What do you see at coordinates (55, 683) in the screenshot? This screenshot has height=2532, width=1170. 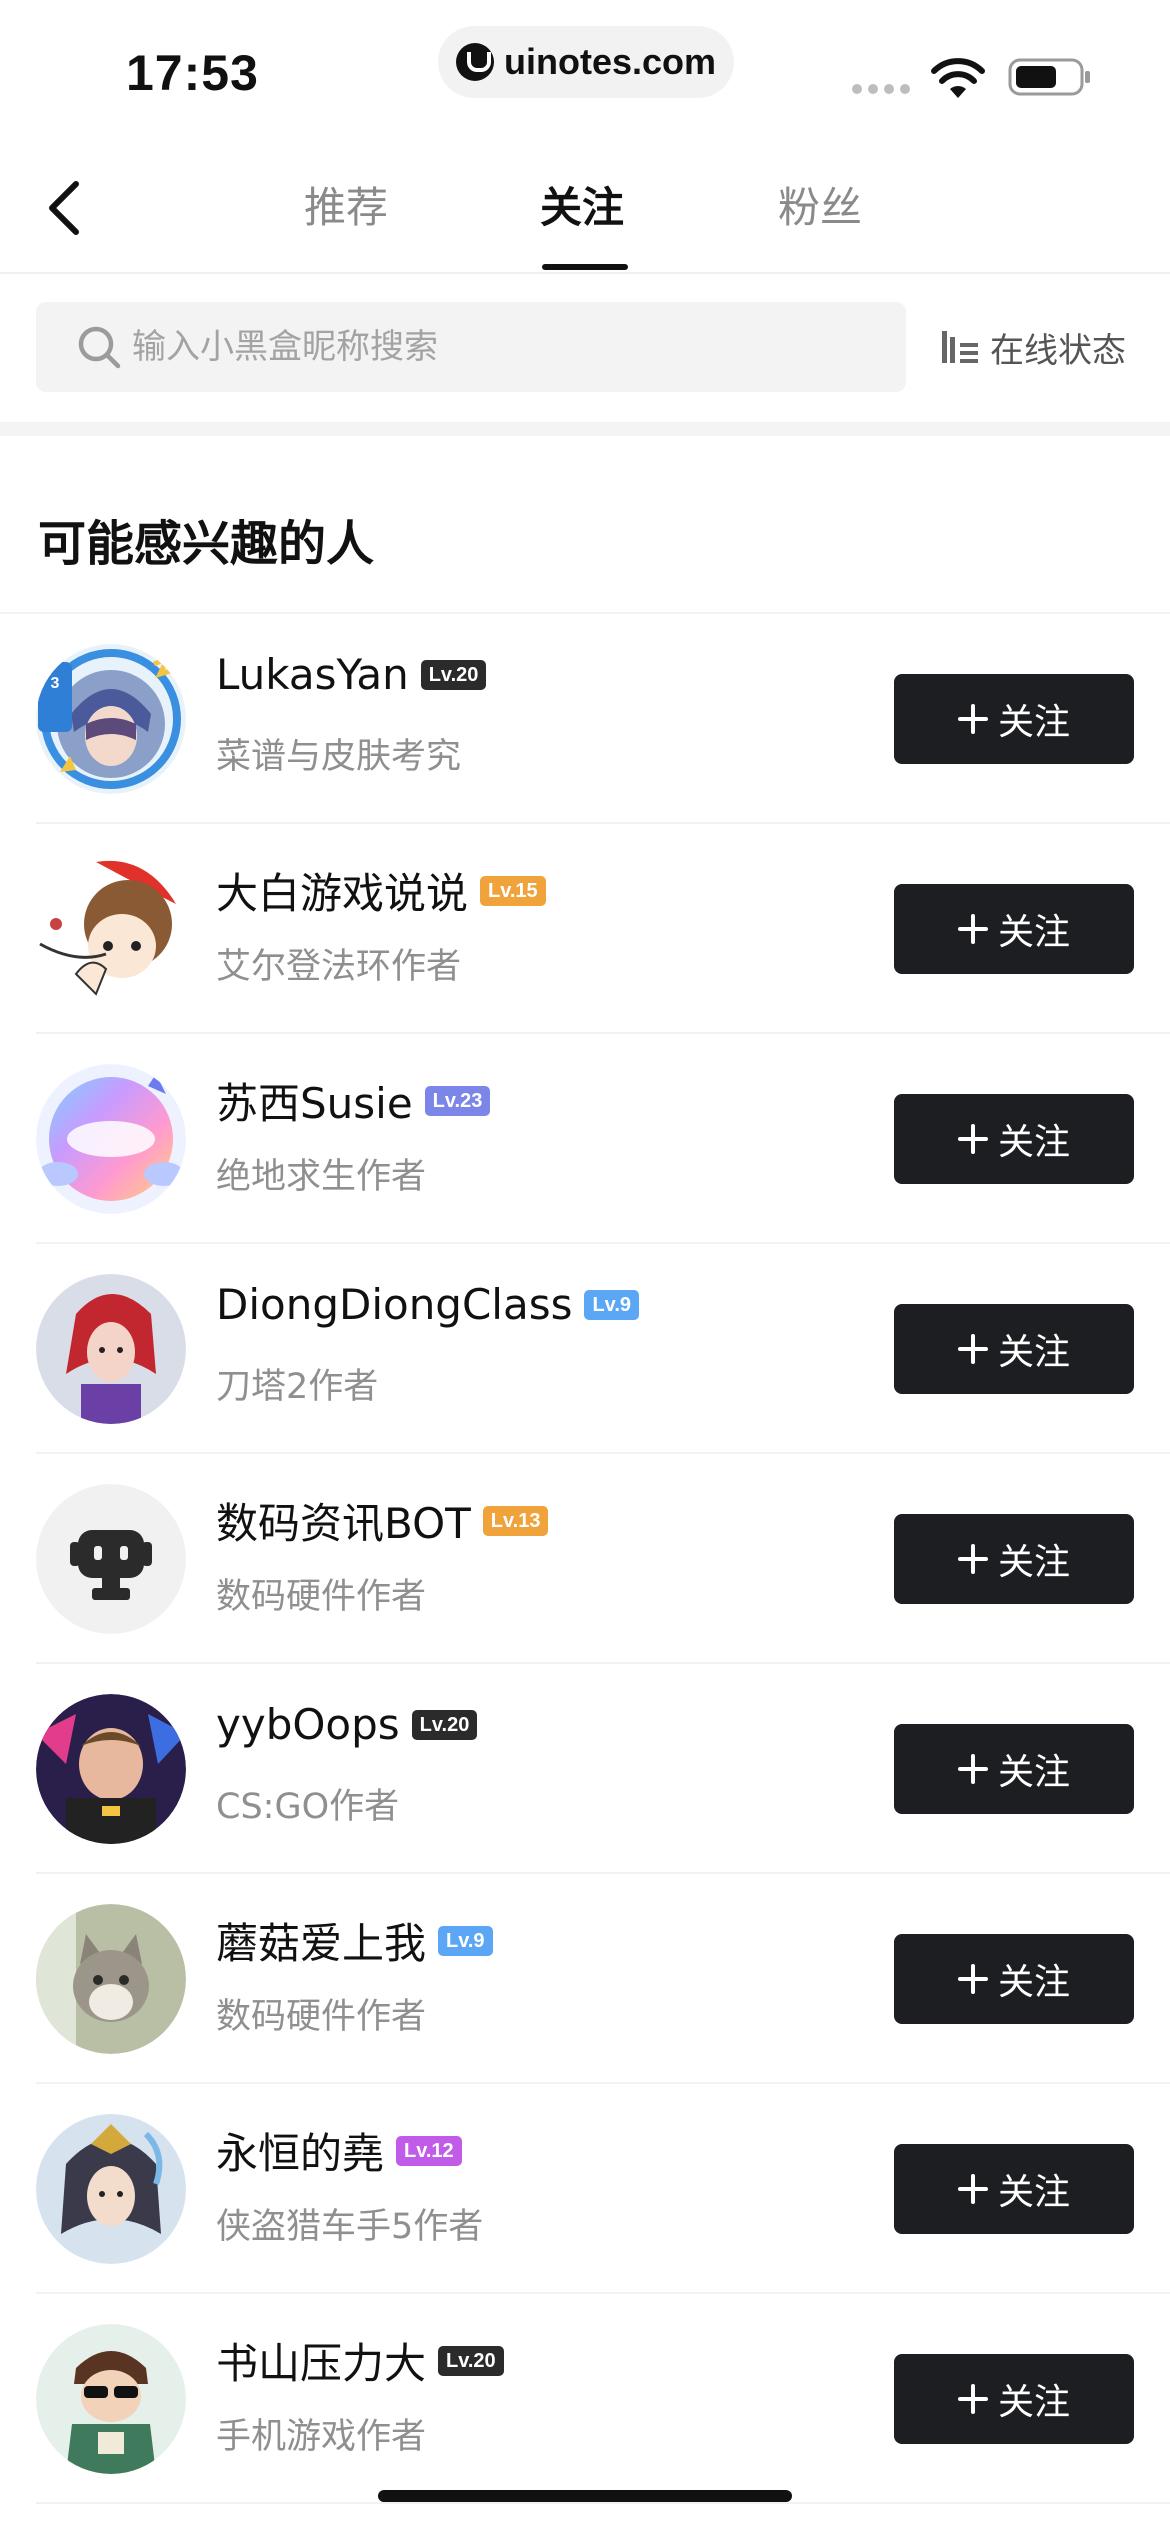 I see `svg-text: 3` at bounding box center [55, 683].